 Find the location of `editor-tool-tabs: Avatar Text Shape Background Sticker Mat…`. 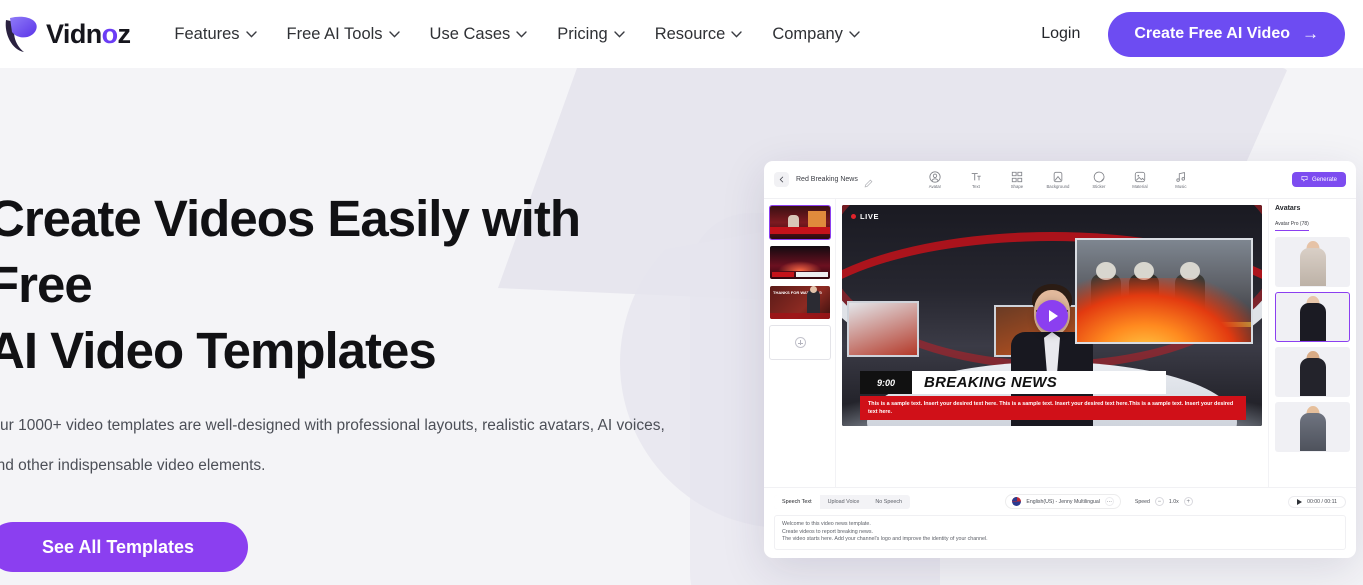

editor-tool-tabs: Avatar Text Shape Background Sticker Mat… is located at coordinates (1058, 179).